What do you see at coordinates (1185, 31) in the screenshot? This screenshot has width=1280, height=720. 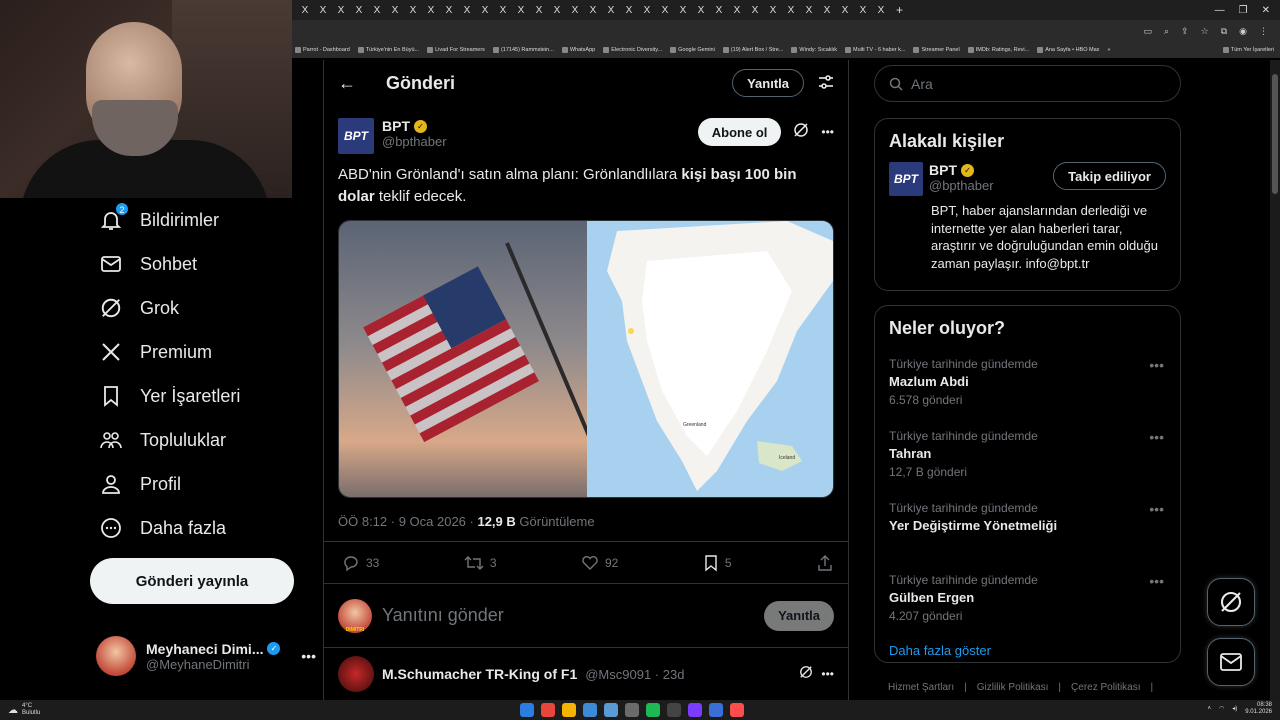 I see `share-icon: ⇪` at bounding box center [1185, 31].